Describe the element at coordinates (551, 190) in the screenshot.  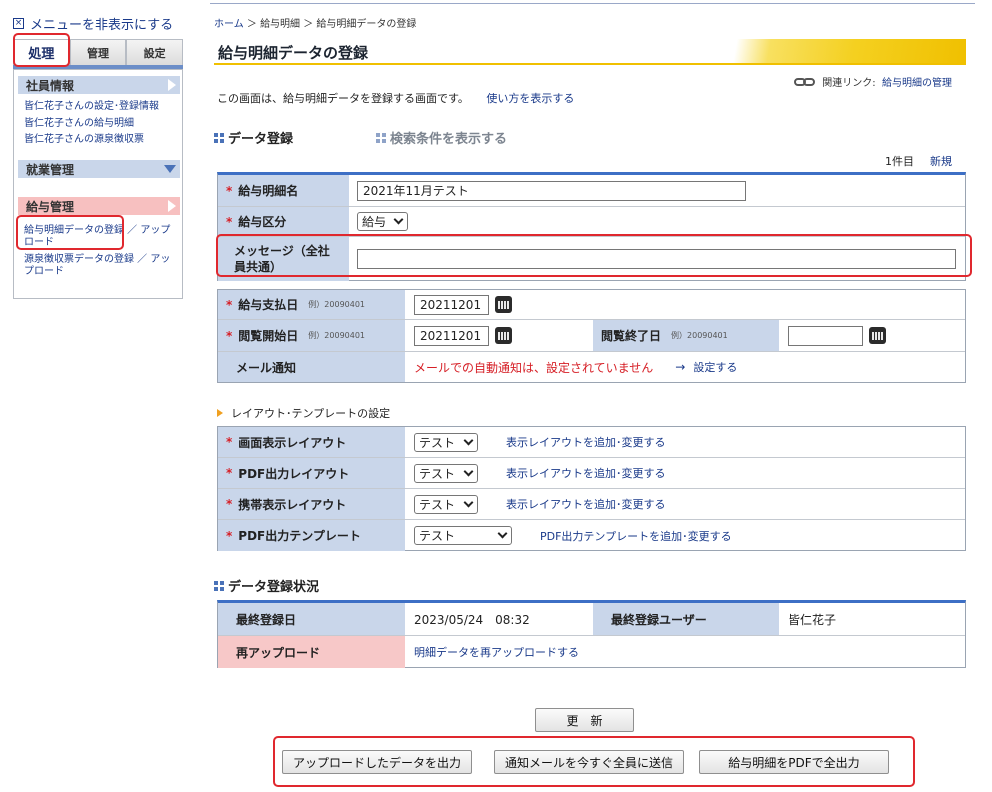
I see `payslip-name-input: 2021年11月テスト` at that location.